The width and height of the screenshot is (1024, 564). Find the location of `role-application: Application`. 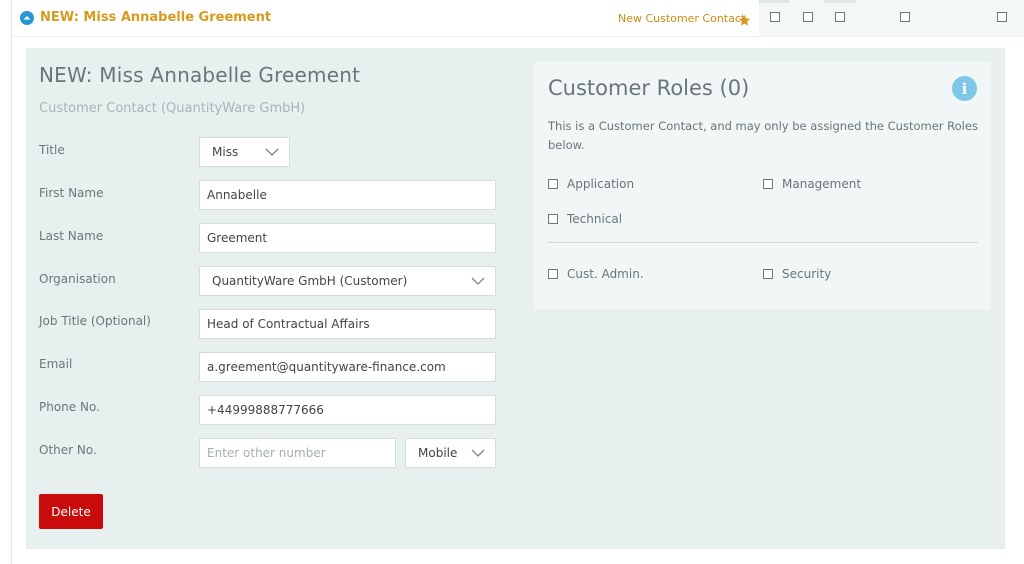

role-application: Application is located at coordinates (591, 184).